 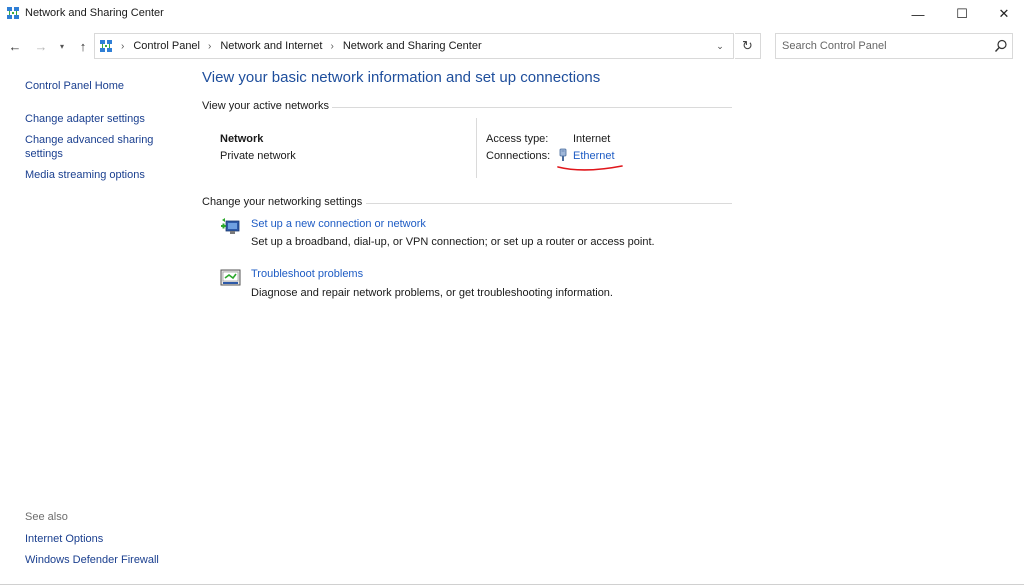 I want to click on network-center-icon, so click(x=106, y=46).